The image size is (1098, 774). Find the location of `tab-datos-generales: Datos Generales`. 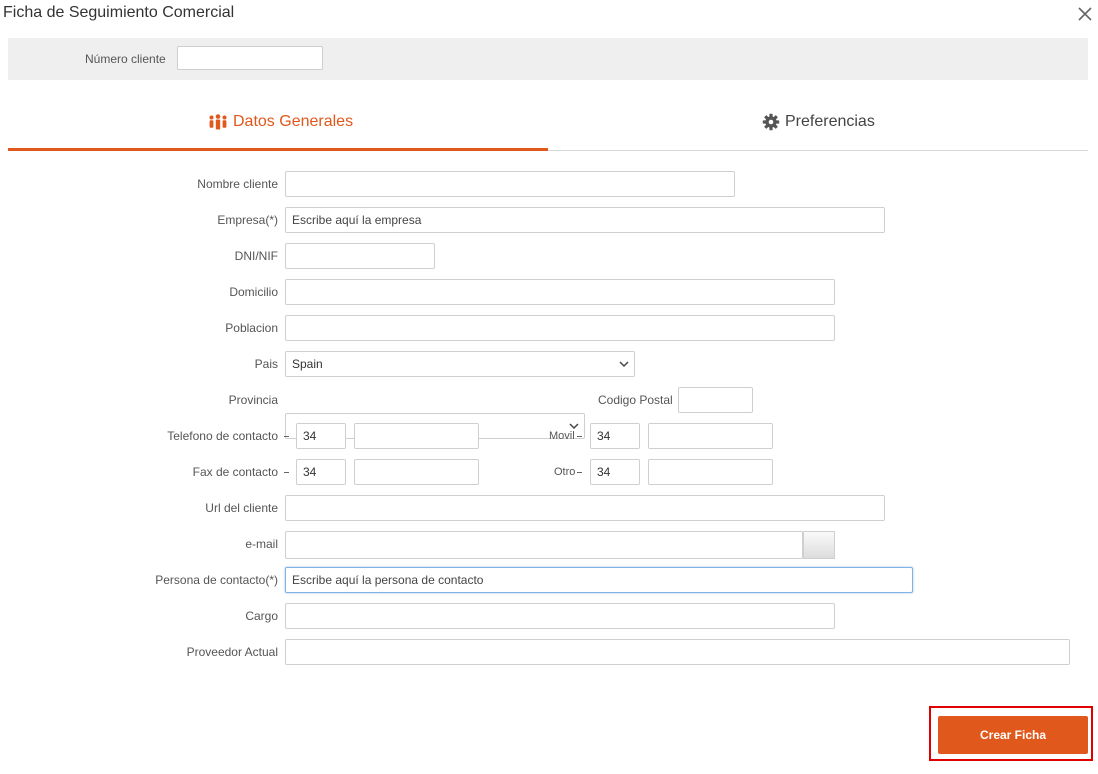

tab-datos-generales: Datos Generales is located at coordinates (280, 122).